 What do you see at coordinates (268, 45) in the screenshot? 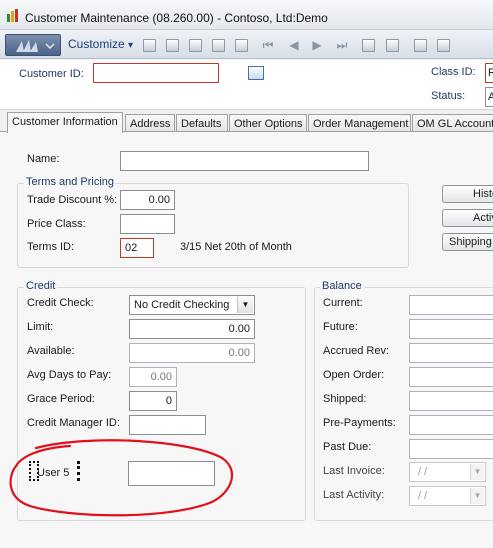
I see `first-record-icon: ⏮` at bounding box center [268, 45].